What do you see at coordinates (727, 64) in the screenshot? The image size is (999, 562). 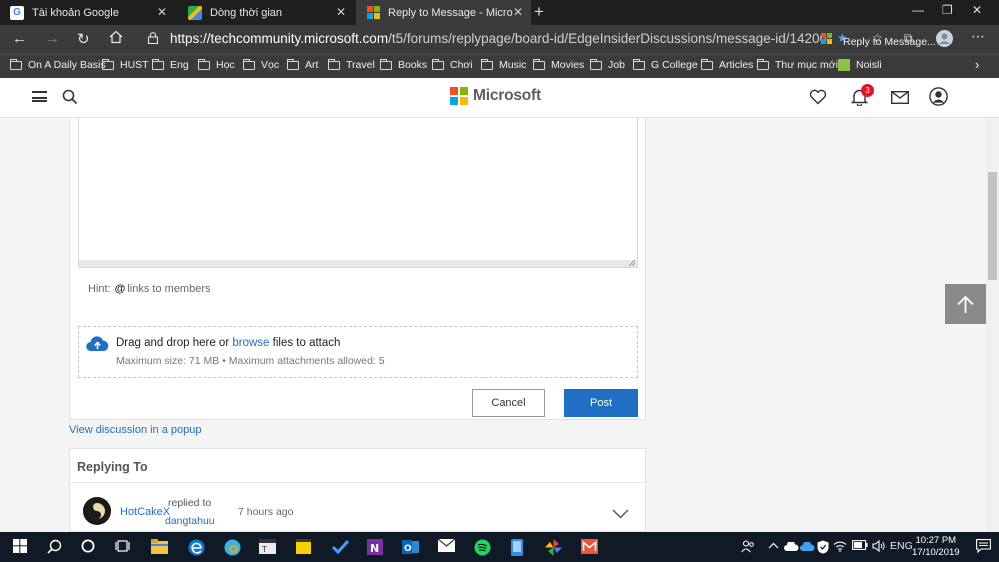 I see `bookmark-folder: Articles` at bounding box center [727, 64].